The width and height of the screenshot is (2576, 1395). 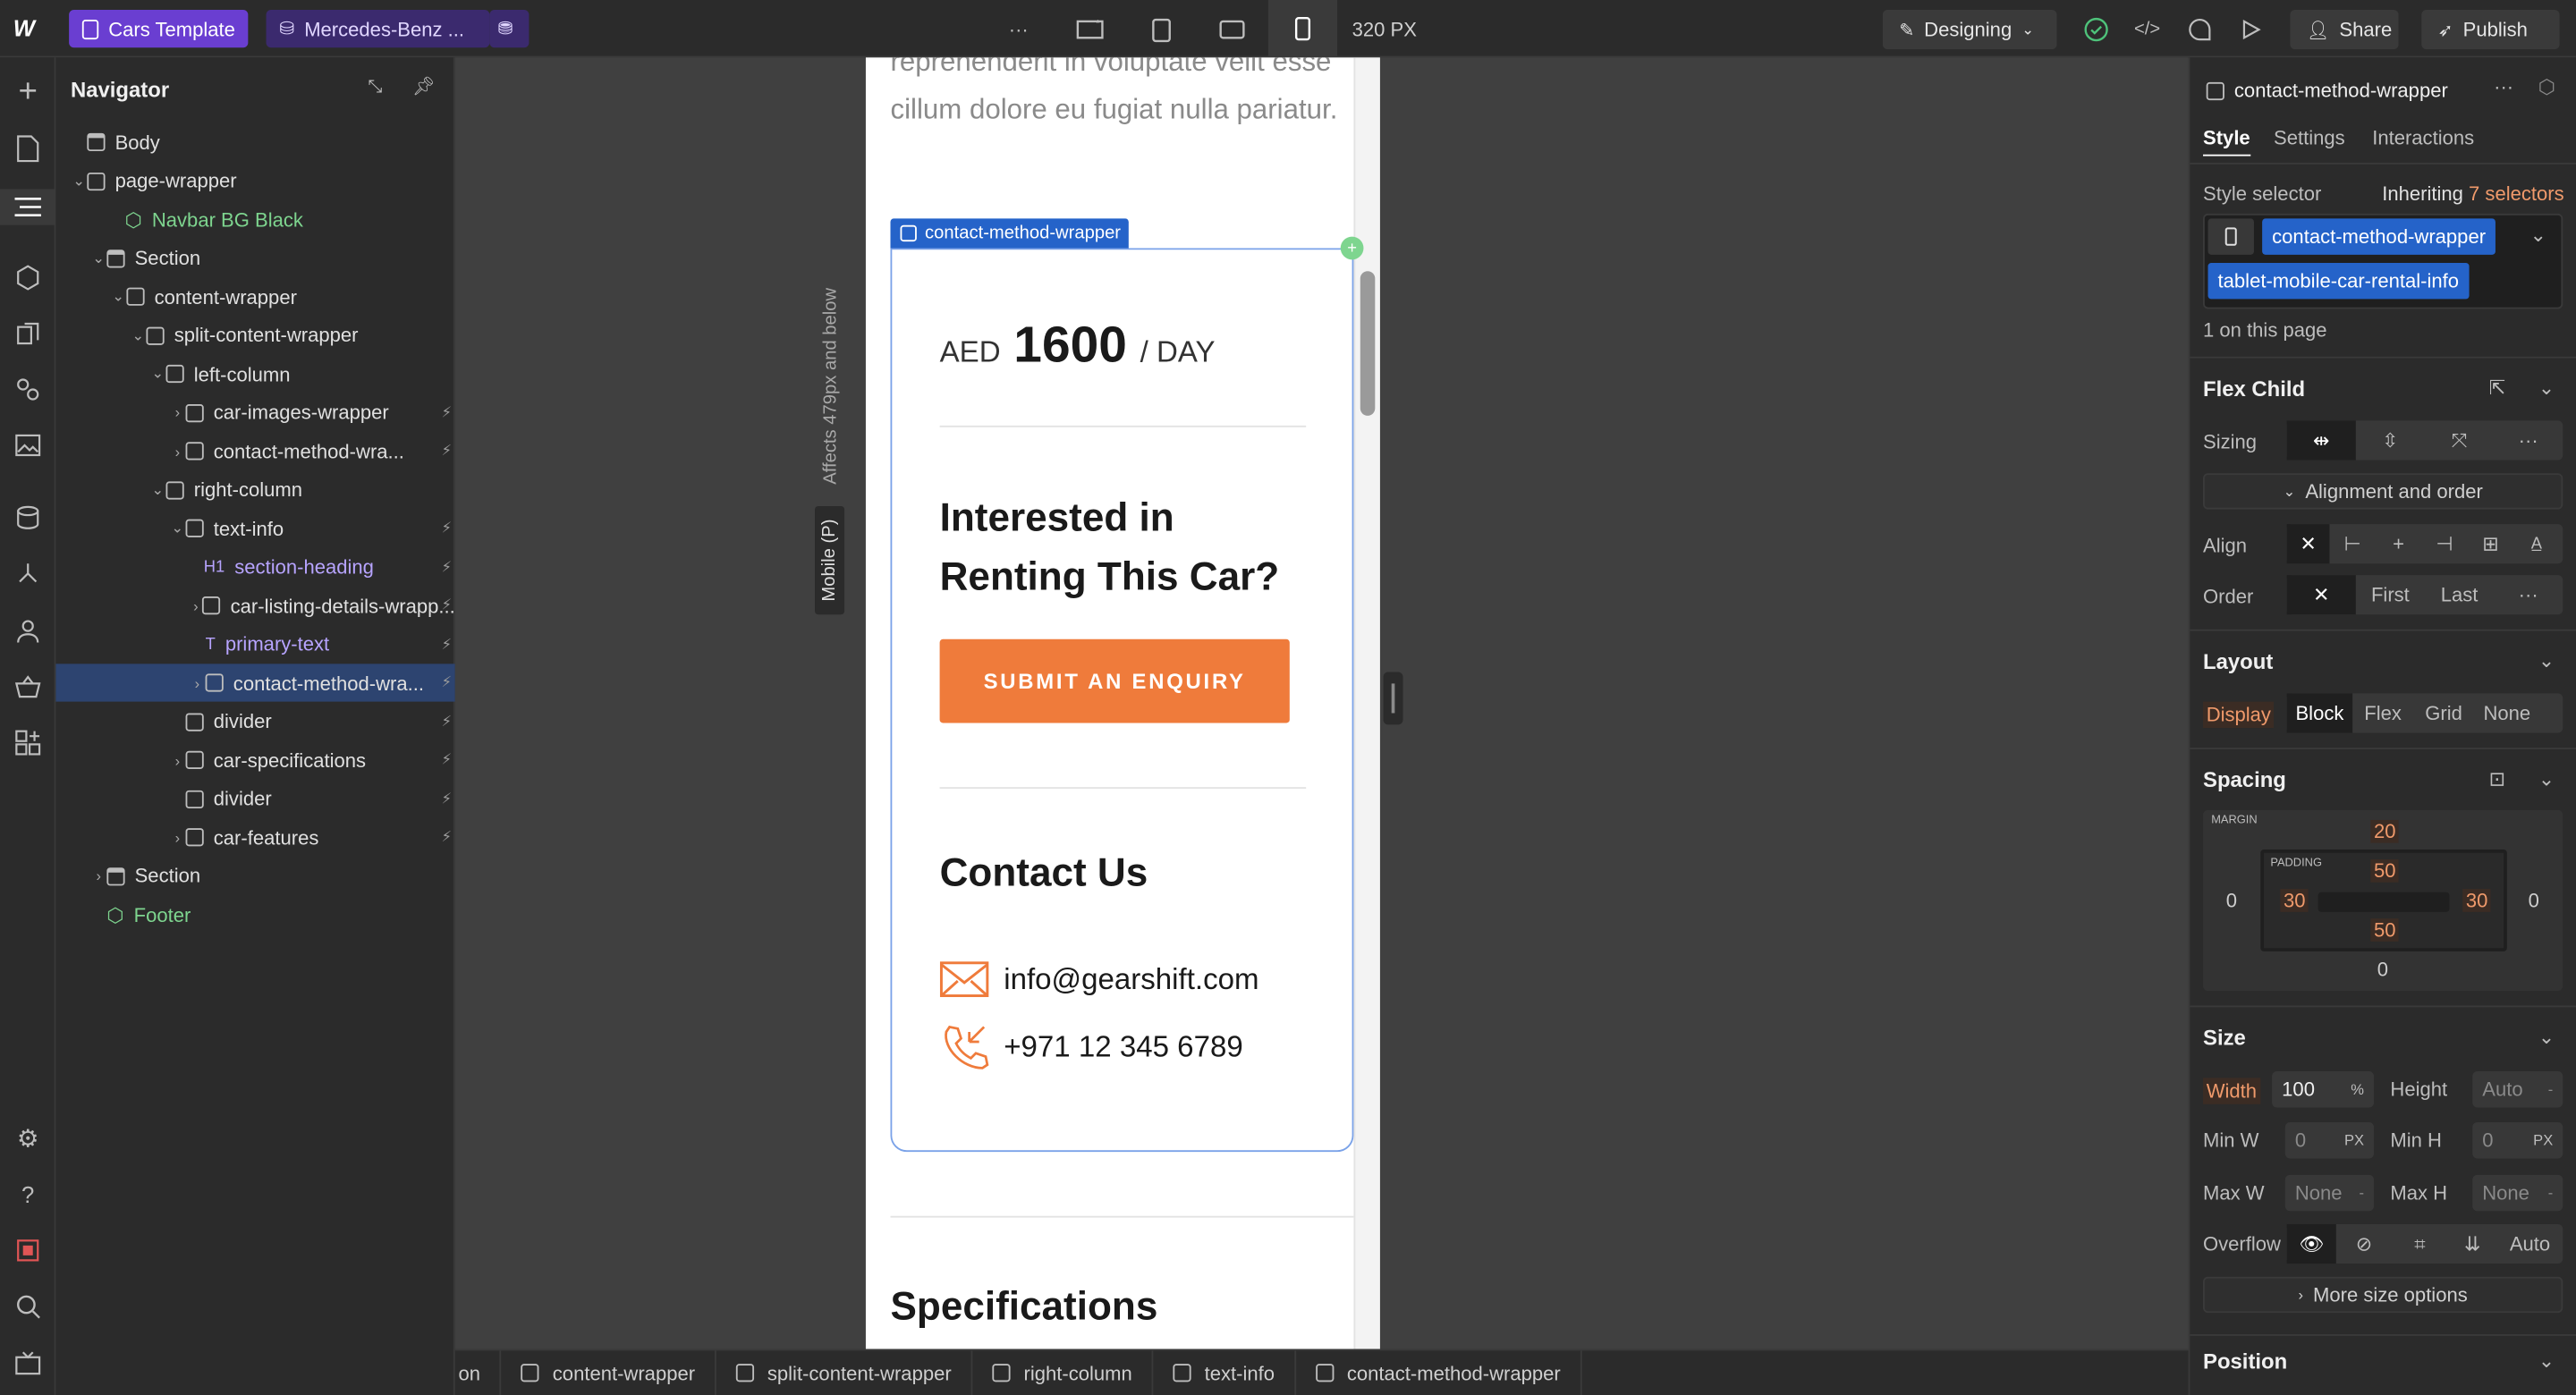 What do you see at coordinates (254, 760) in the screenshot?
I see `navigator-item: › car-specifications ⚡︎` at bounding box center [254, 760].